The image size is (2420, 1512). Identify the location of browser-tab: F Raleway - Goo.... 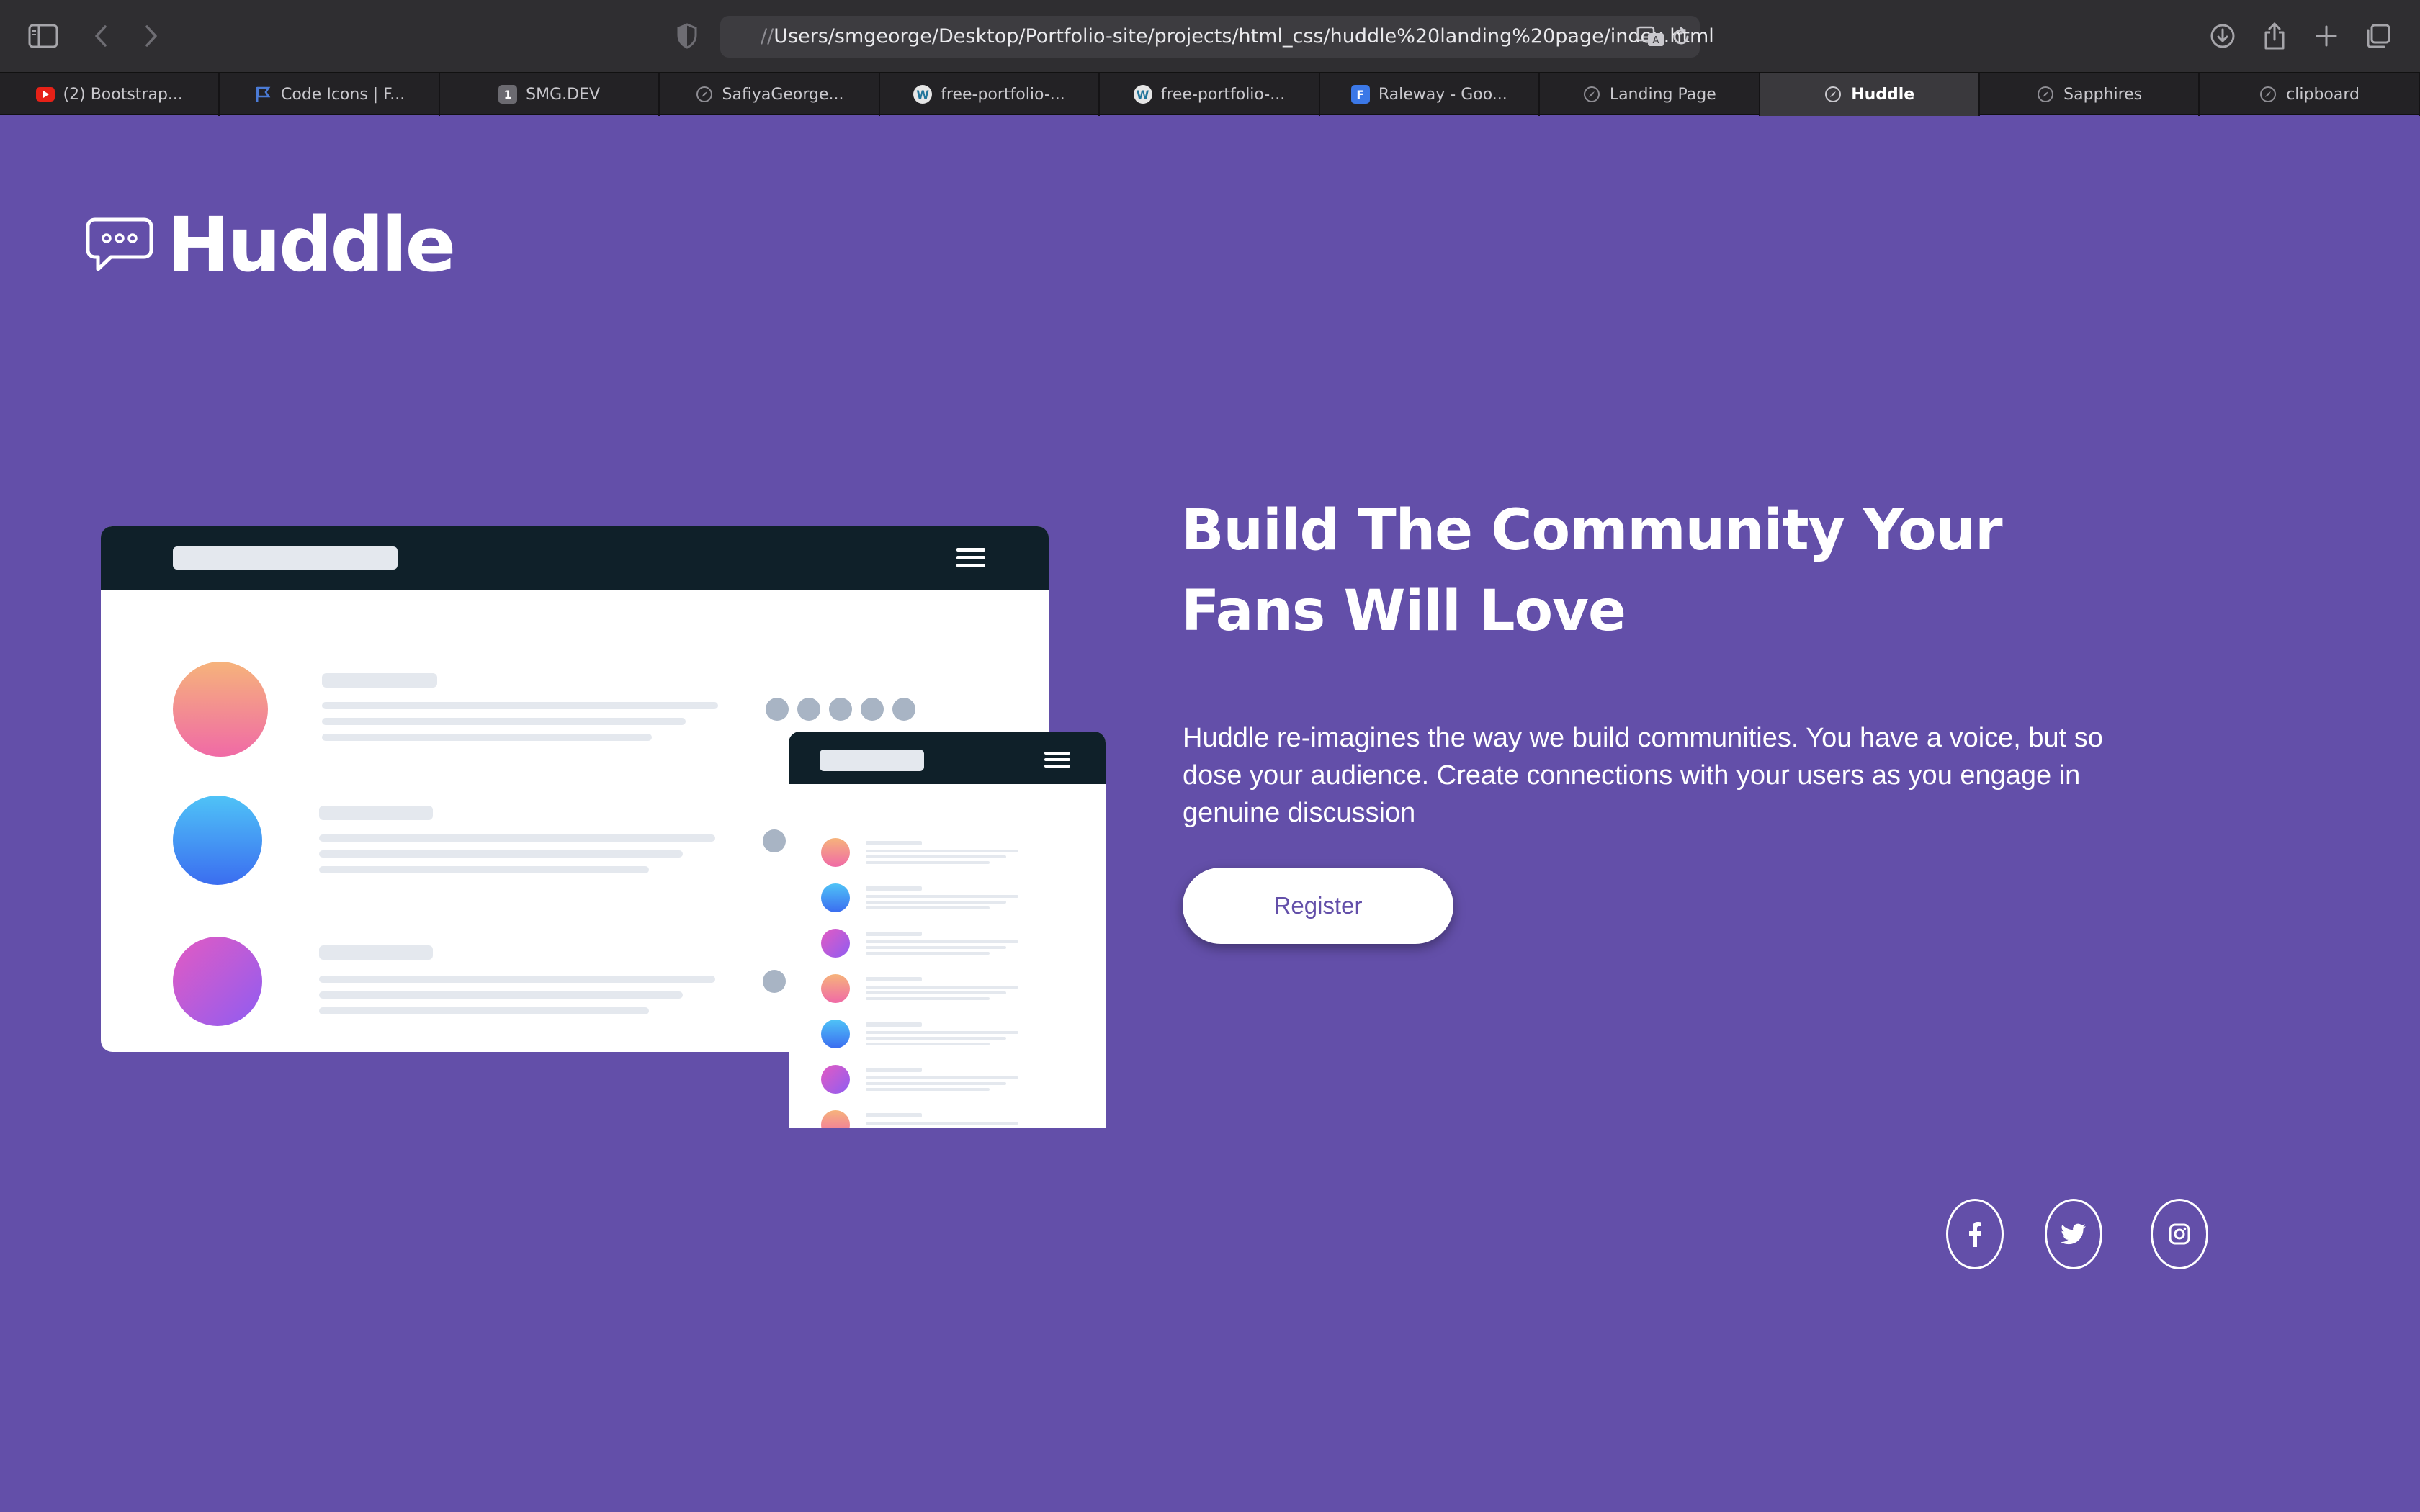
(1430, 94).